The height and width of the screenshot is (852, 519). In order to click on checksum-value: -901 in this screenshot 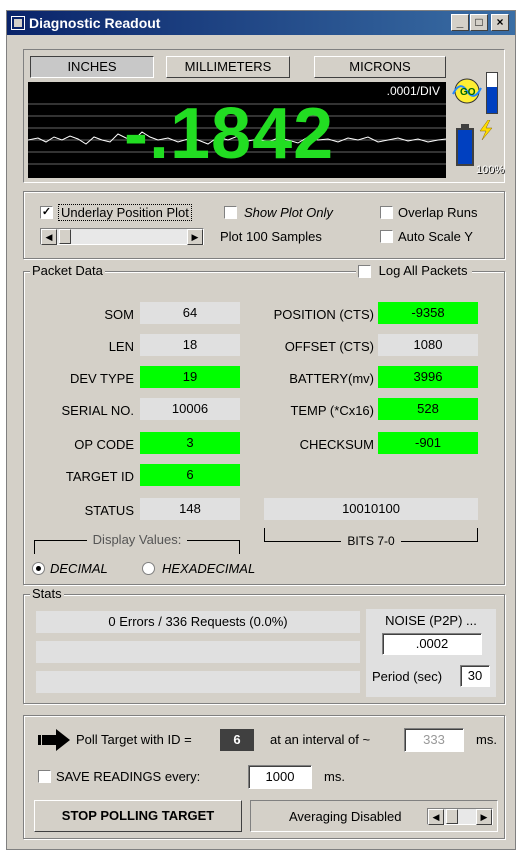, I will do `click(428, 443)`.